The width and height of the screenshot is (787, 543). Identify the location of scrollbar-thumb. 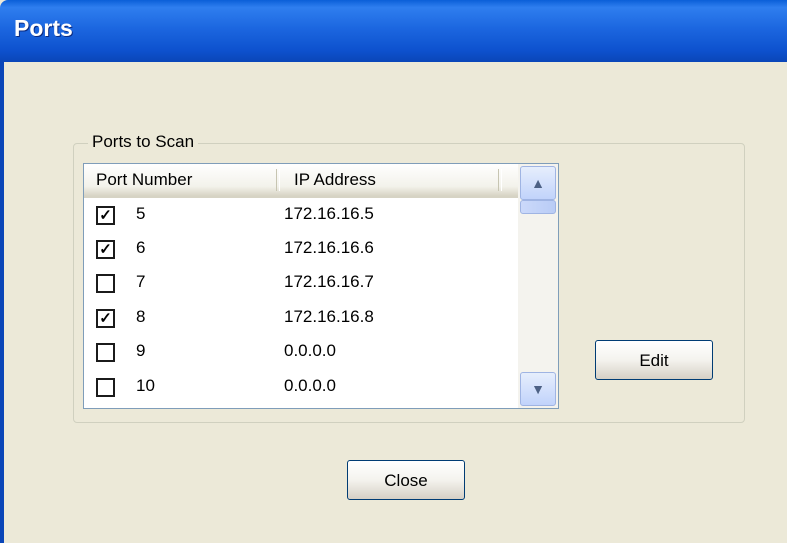
(538, 207).